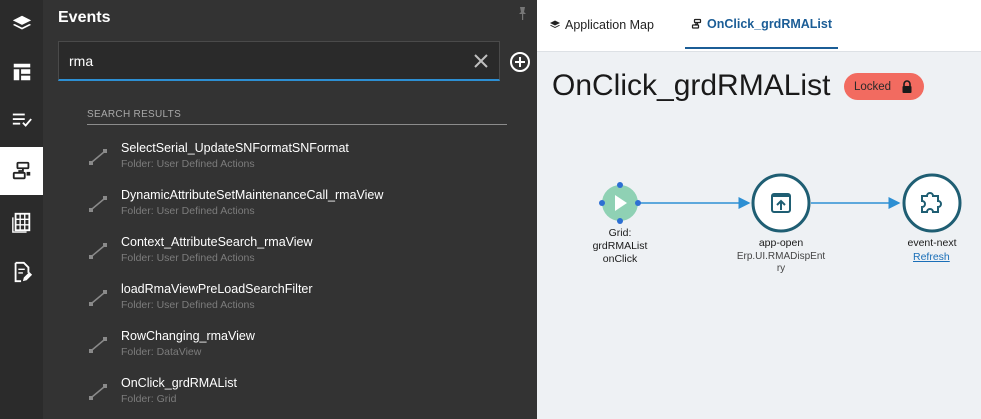 The image size is (981, 419). Describe the element at coordinates (217, 242) in the screenshot. I see `result-name: Context_AttributeSearch_rmaView` at that location.